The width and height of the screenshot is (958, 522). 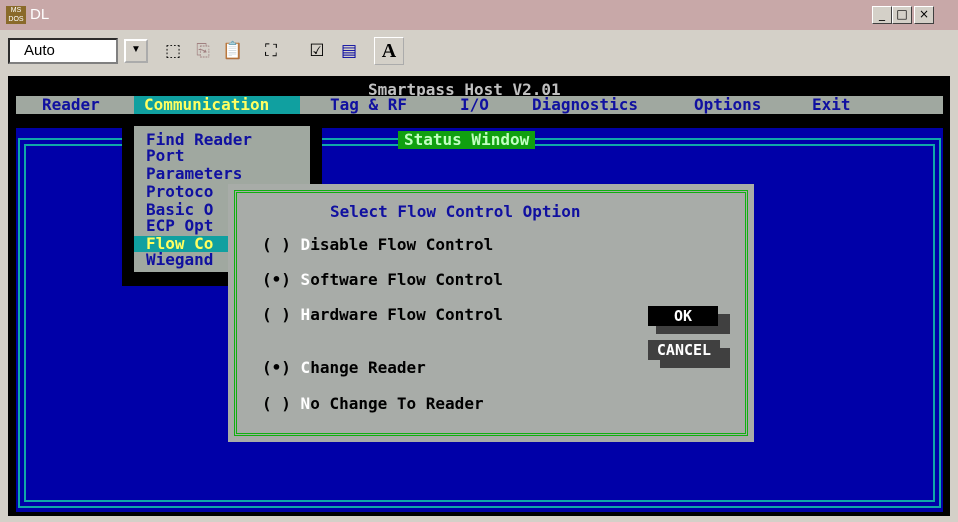 What do you see at coordinates (831, 105) in the screenshot?
I see `menu-exit: Exit` at bounding box center [831, 105].